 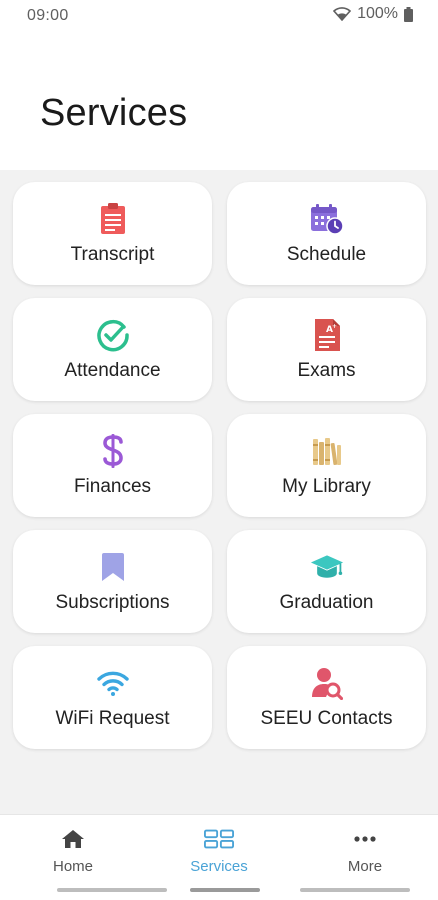 What do you see at coordinates (112, 370) in the screenshot?
I see `service-label: Attendance` at bounding box center [112, 370].